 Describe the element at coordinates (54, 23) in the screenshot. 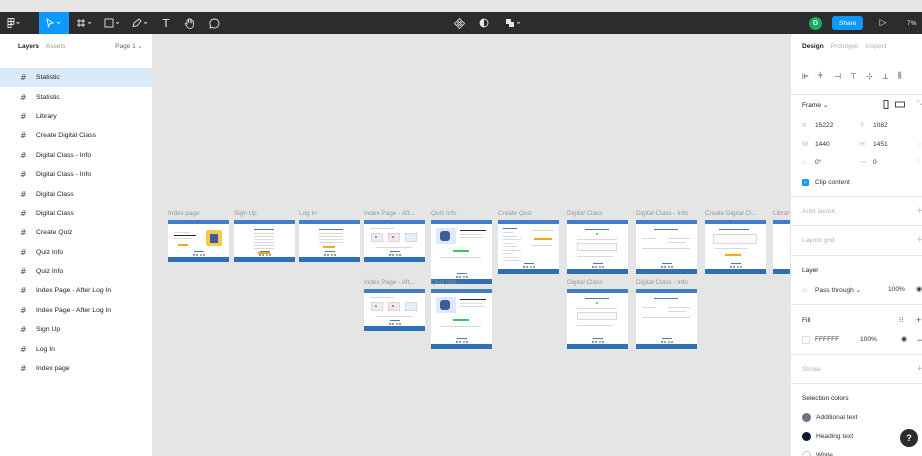

I see `move-tool-button` at that location.